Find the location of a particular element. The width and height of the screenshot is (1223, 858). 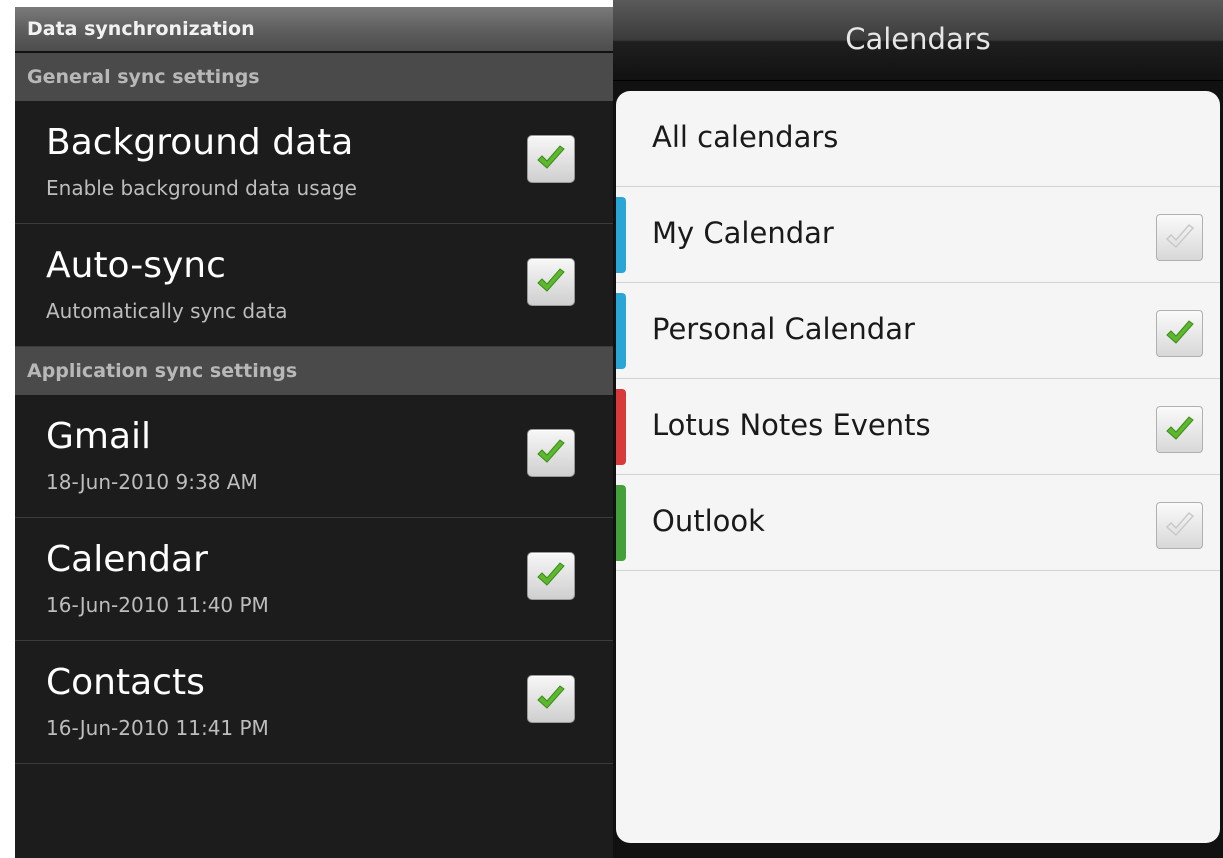

pref-summary: 16-Jun-2010 11:41 PM is located at coordinates (157, 728).